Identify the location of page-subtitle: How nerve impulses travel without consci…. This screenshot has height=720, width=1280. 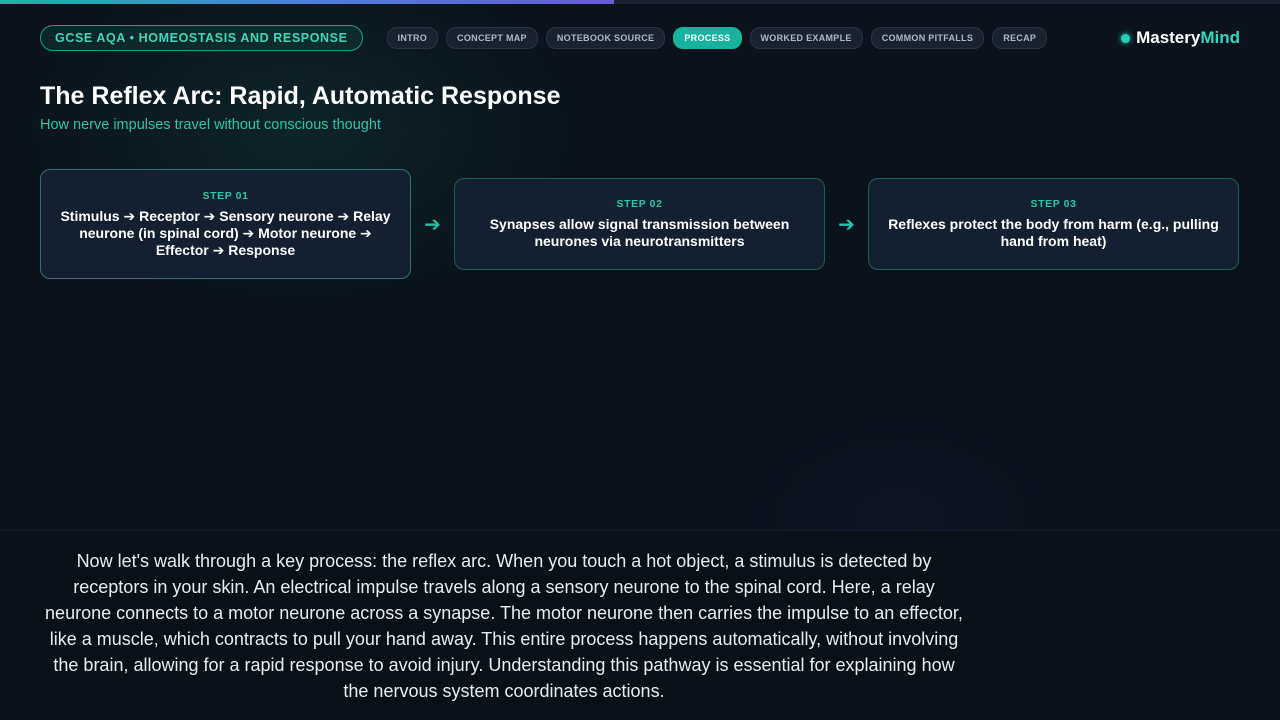
(210, 125).